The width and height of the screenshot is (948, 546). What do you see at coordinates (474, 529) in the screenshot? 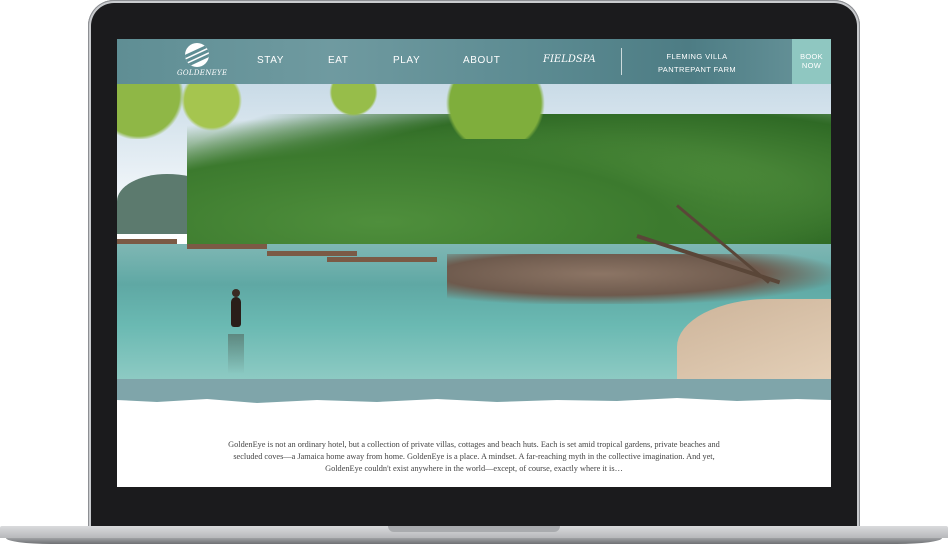
I see `laptop-base-notch` at bounding box center [474, 529].